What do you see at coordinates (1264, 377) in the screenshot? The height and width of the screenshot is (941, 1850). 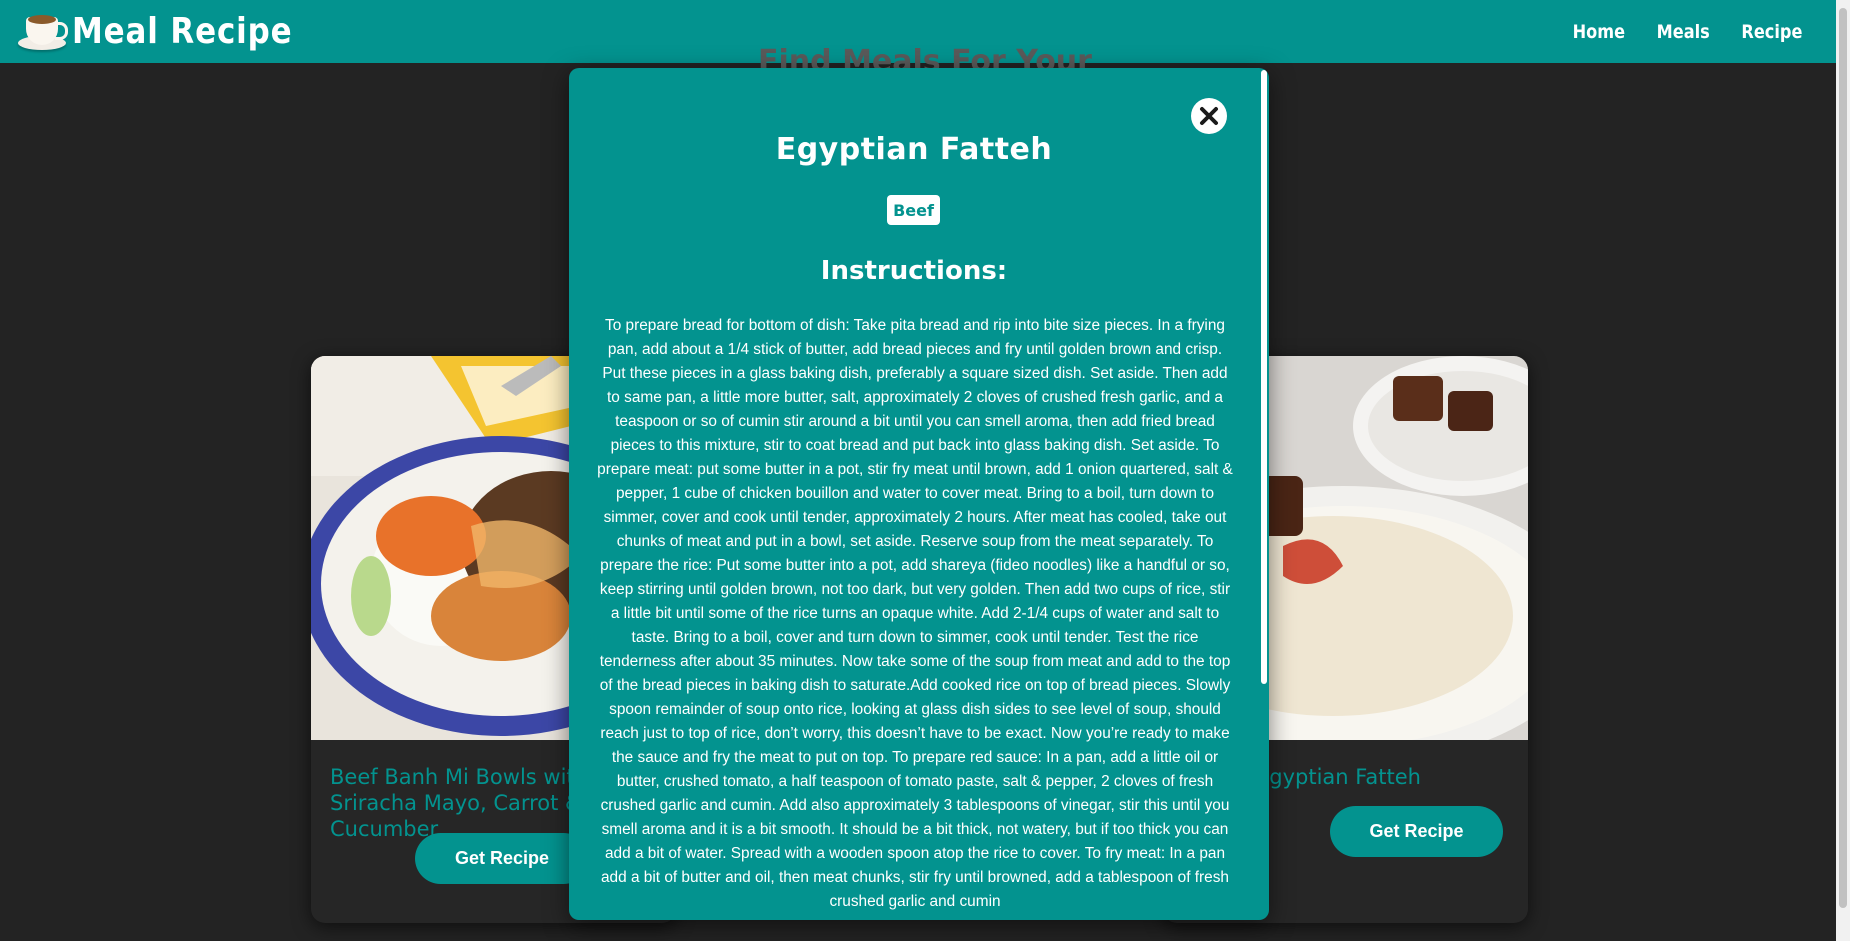 I see `modal-scrollbar-thumb` at bounding box center [1264, 377].